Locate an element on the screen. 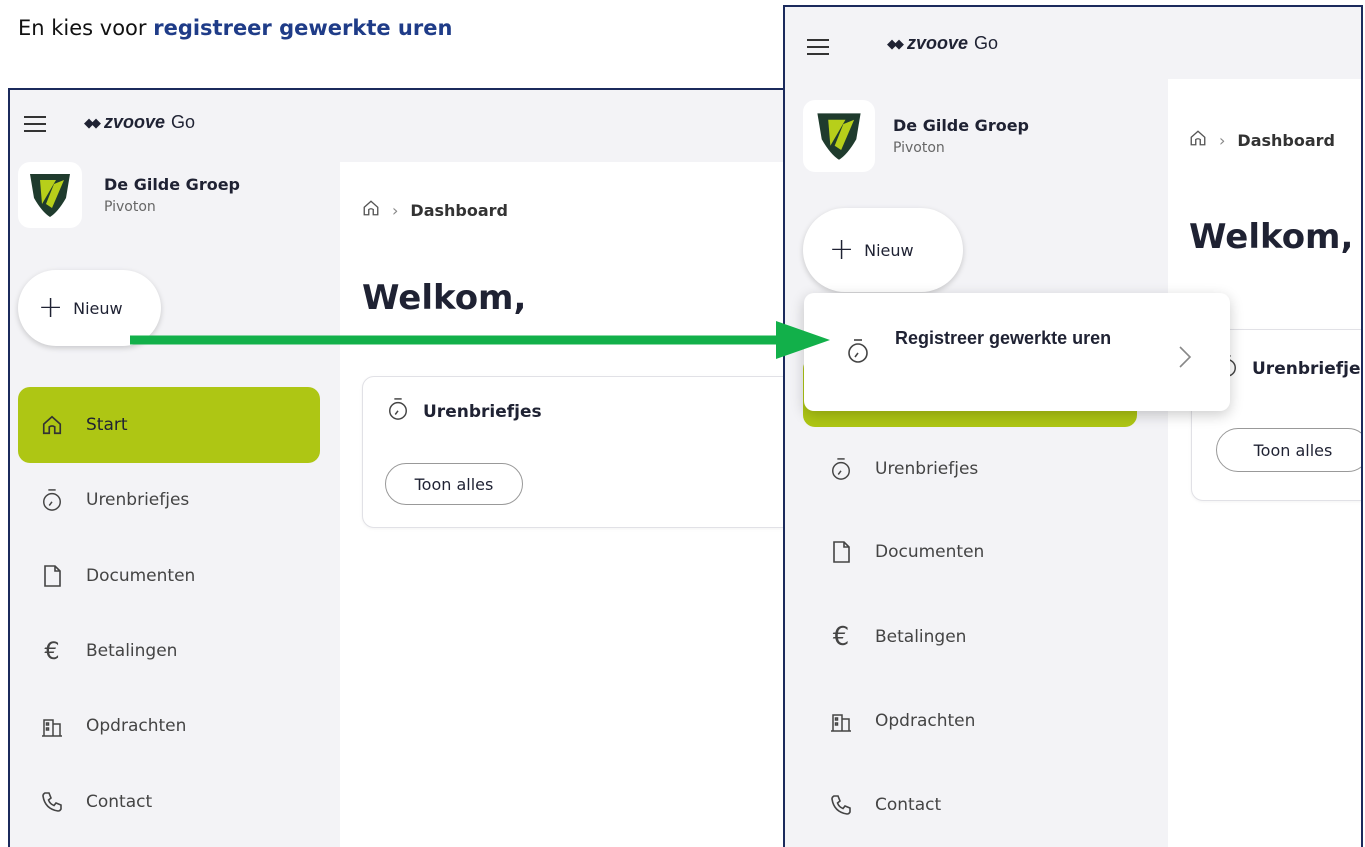 This screenshot has height=847, width=1365. sidebar-item-label: Start is located at coordinates (107, 425).